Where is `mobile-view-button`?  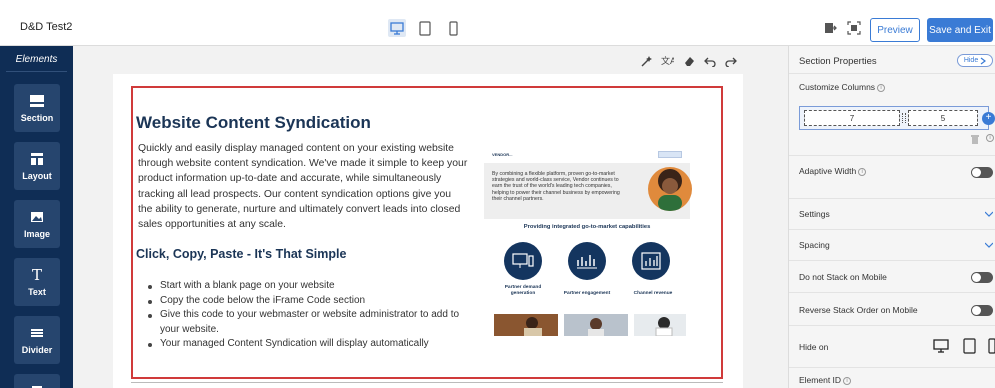
mobile-view-button is located at coordinates (453, 28).